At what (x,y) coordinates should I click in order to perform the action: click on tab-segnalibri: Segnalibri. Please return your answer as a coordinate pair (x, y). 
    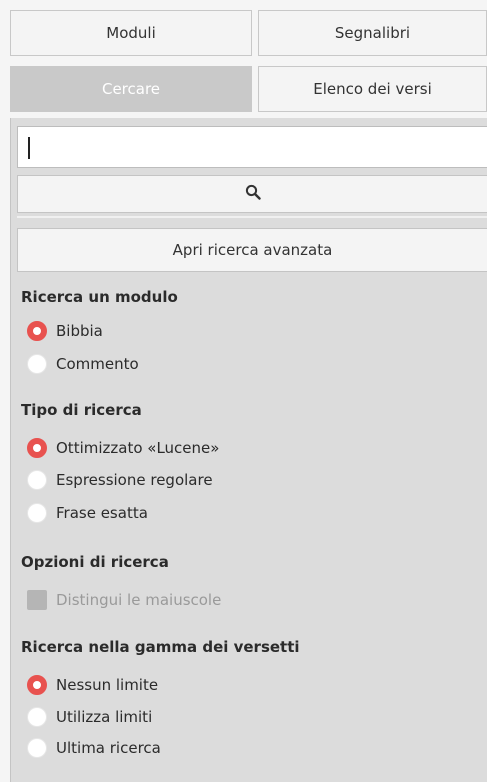
    Looking at the image, I should click on (372, 33).